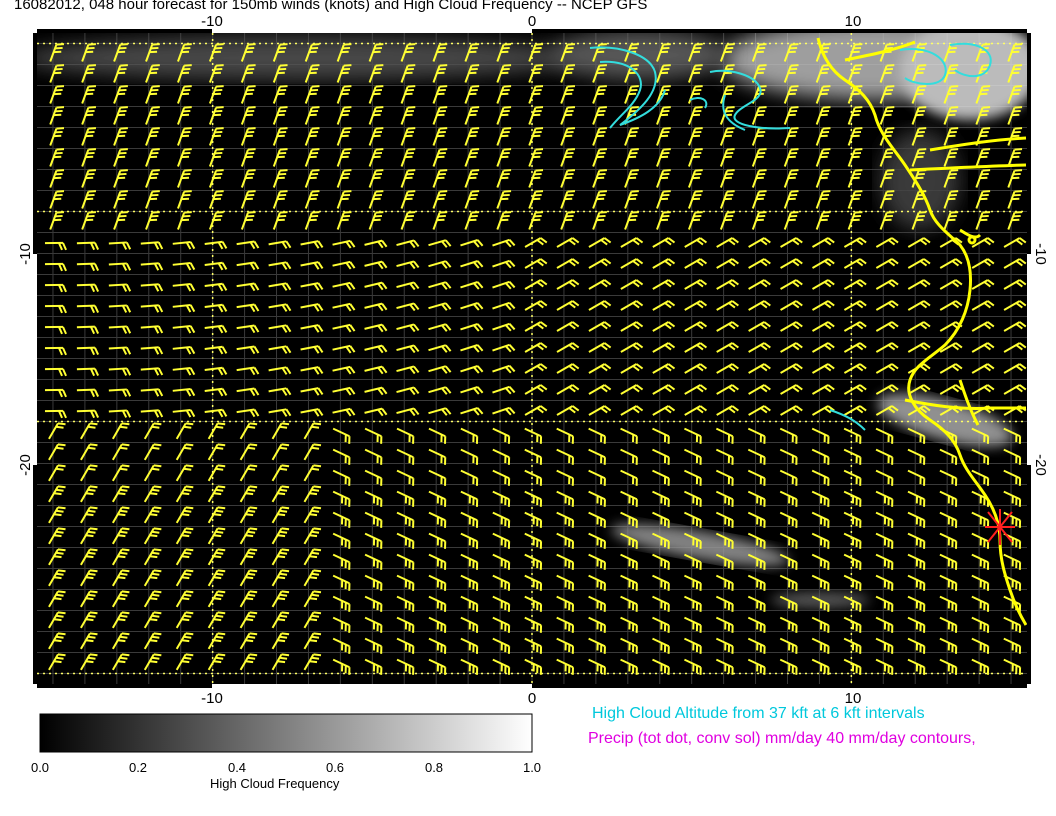  I want to click on colorbar, so click(286, 733).